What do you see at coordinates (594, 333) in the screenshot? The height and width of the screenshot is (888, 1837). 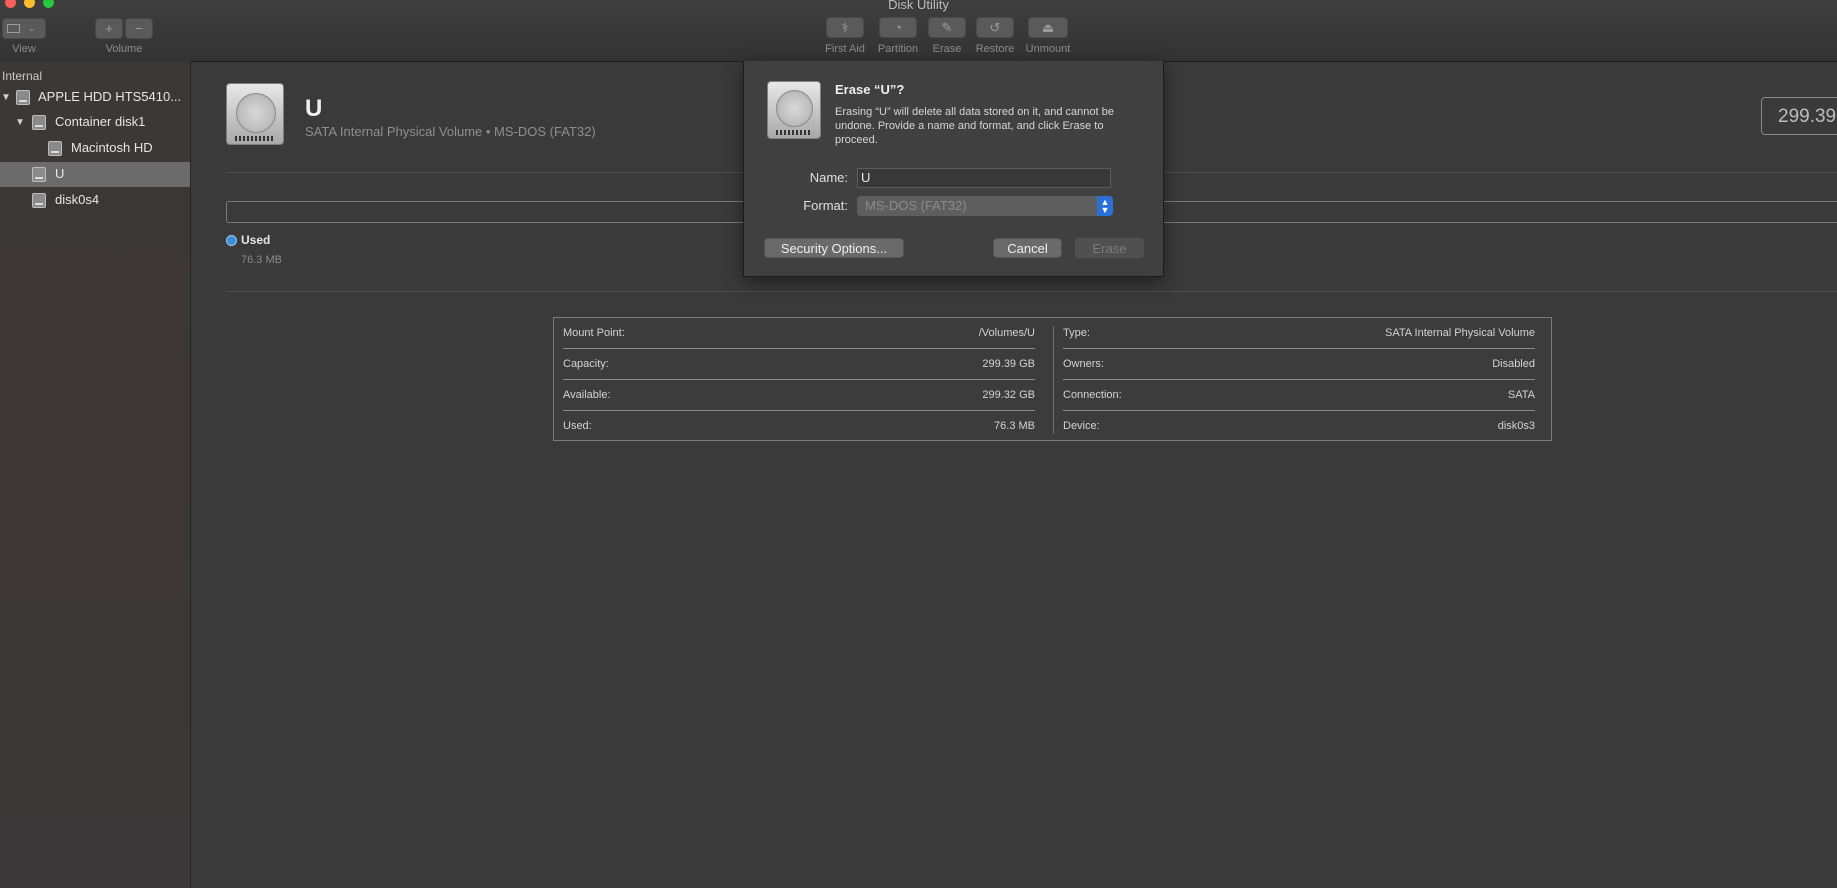 I see `info-key: Mount Point:` at bounding box center [594, 333].